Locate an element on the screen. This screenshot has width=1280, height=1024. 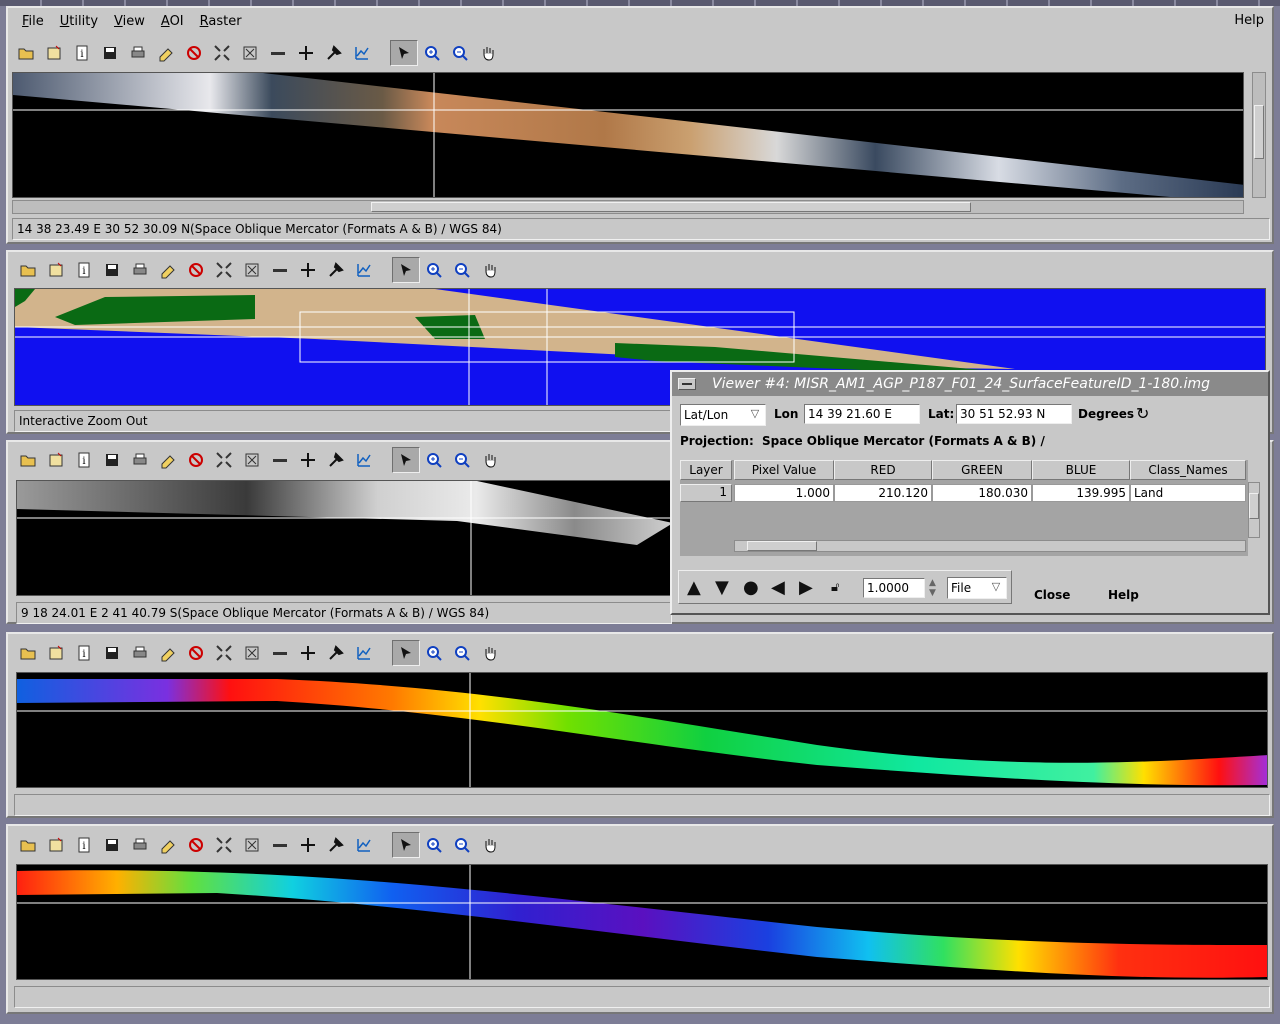
step-value-field: 1.0000 is located at coordinates (894, 588).